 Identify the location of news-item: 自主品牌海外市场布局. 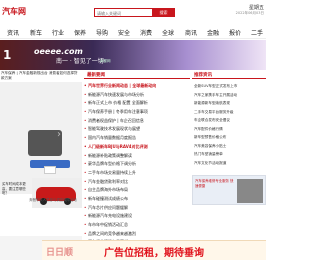
(137, 190).